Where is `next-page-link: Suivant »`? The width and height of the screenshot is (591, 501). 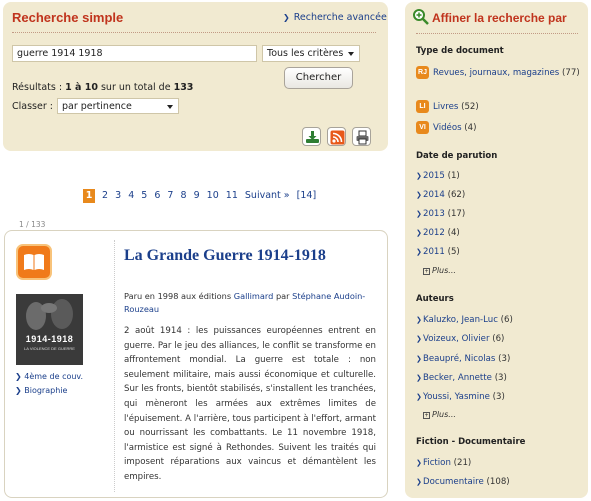
next-page-link: Suivant » is located at coordinates (267, 195).